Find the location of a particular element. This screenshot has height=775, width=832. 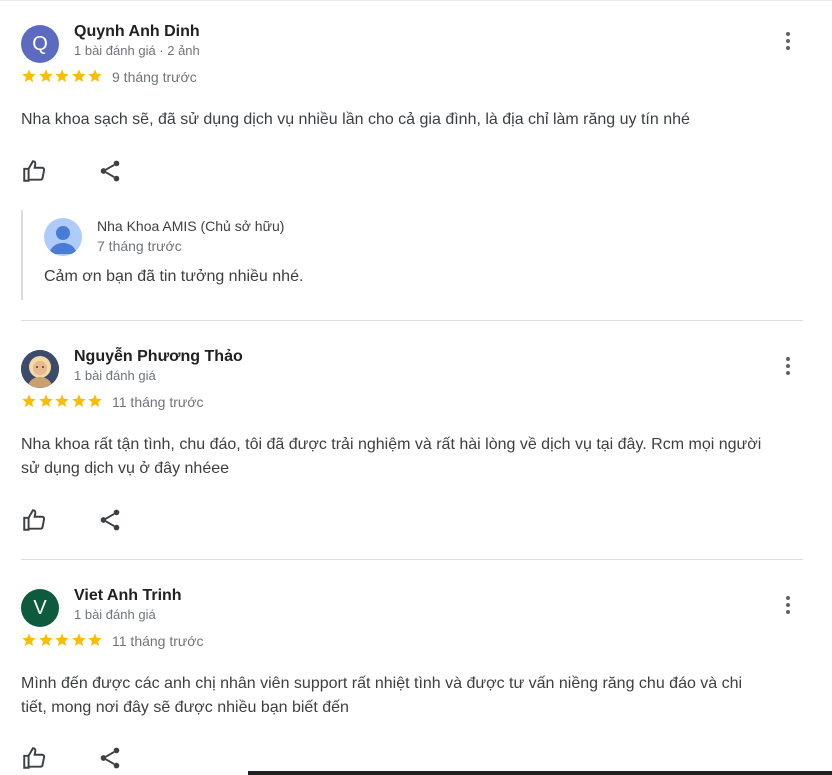

avatar: Q is located at coordinates (40, 44).